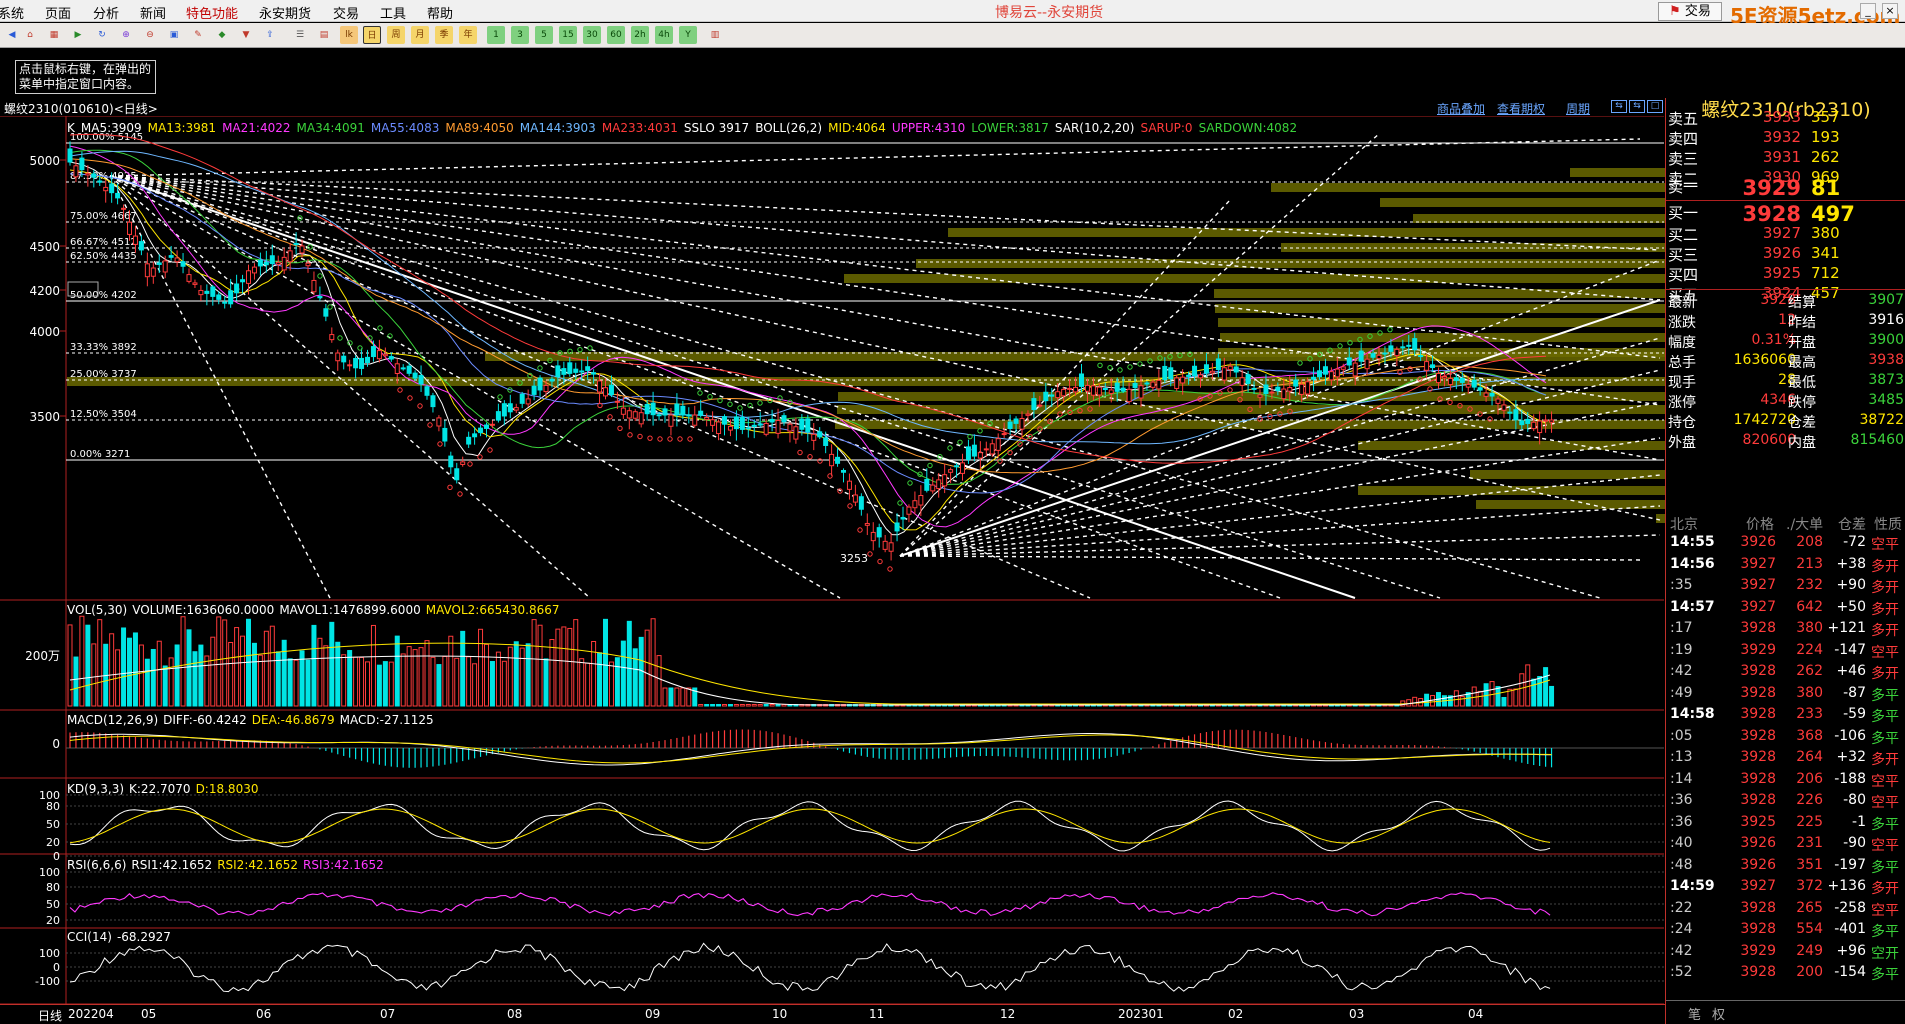 Image resolution: width=1905 pixels, height=1024 pixels. I want to click on tool-lk-button: lk, so click(349, 35).